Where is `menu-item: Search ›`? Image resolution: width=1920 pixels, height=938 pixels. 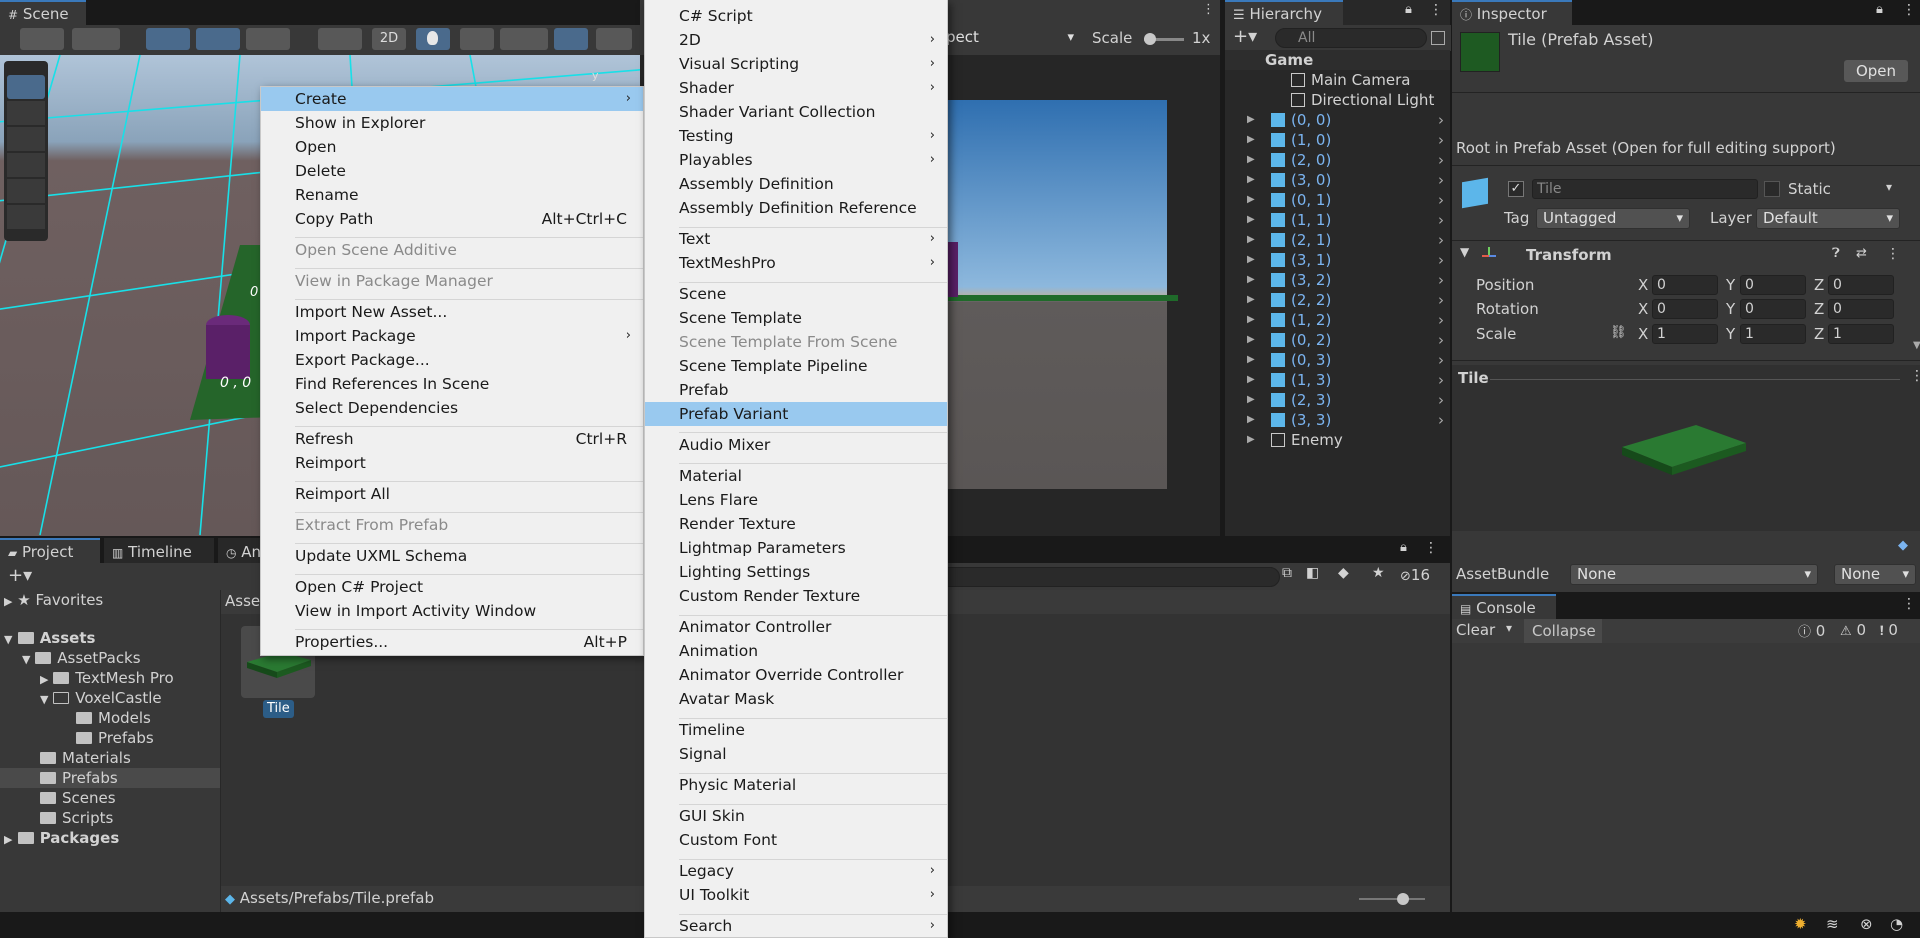 menu-item: Search › is located at coordinates (796, 926).